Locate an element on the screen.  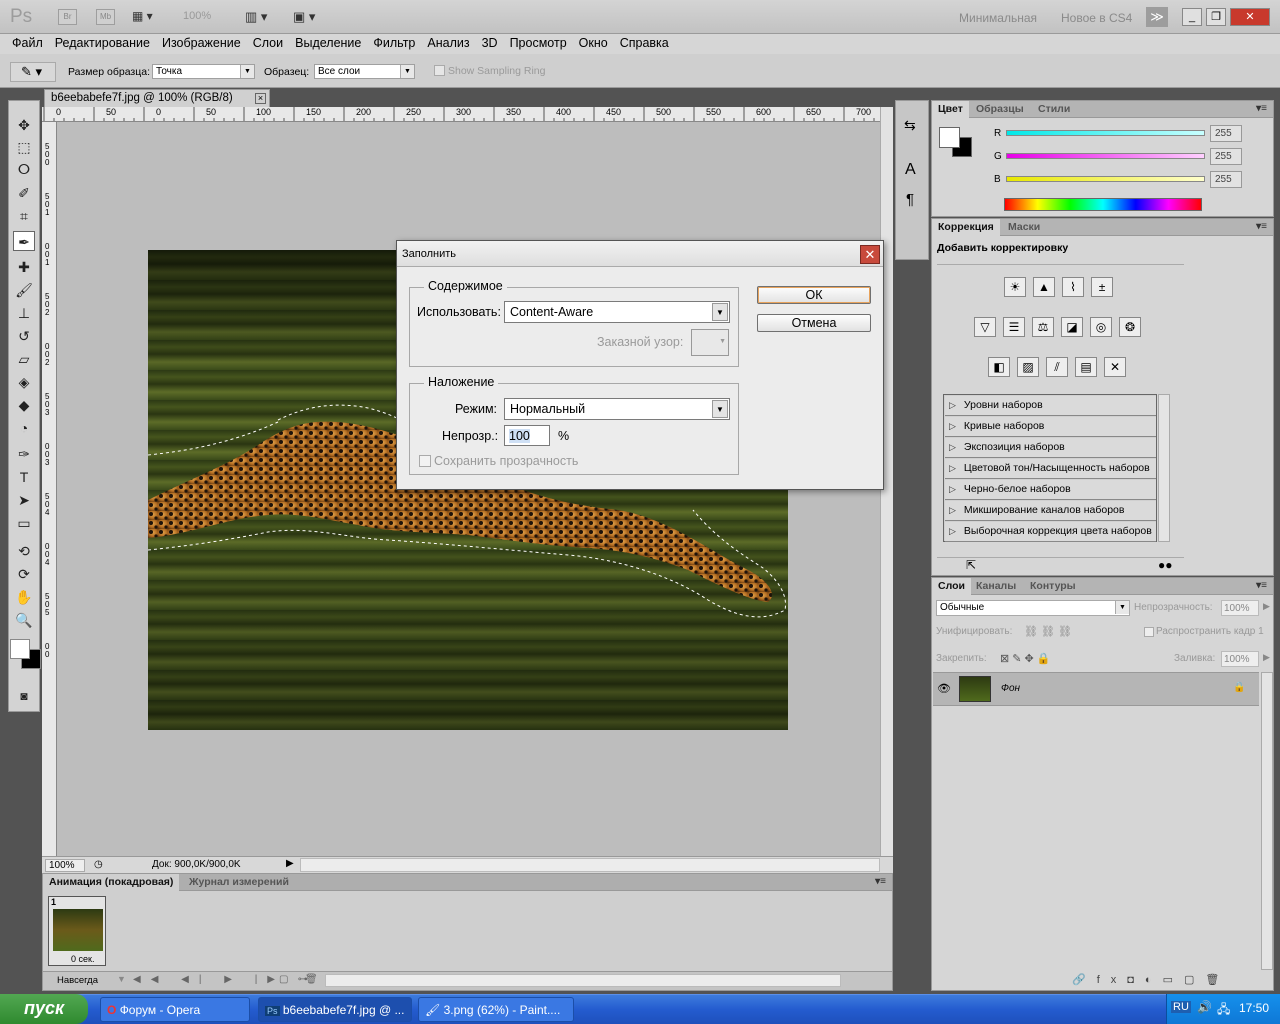
horizontal-scrollbar is located at coordinates (590, 865).